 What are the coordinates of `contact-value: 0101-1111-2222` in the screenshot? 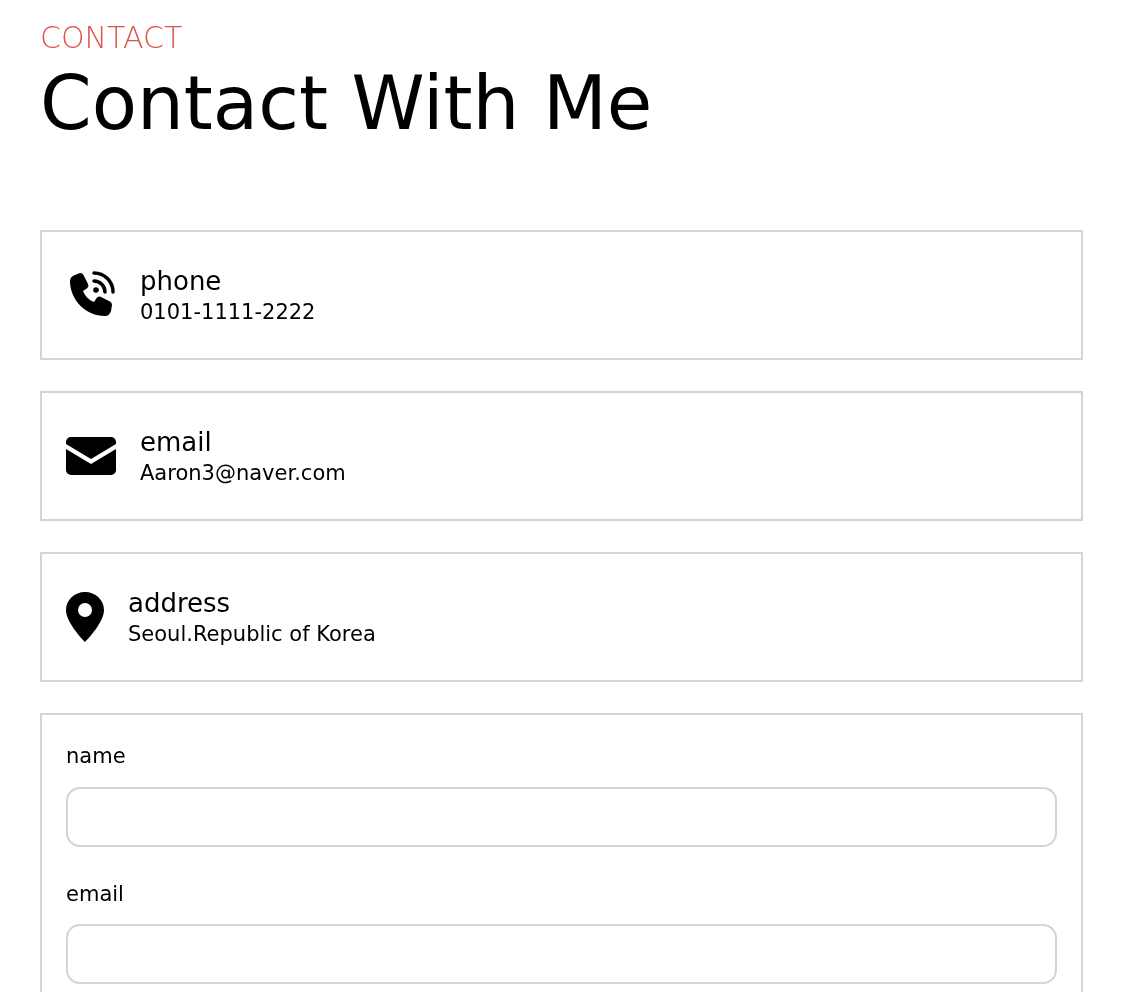 It's located at (228, 312).